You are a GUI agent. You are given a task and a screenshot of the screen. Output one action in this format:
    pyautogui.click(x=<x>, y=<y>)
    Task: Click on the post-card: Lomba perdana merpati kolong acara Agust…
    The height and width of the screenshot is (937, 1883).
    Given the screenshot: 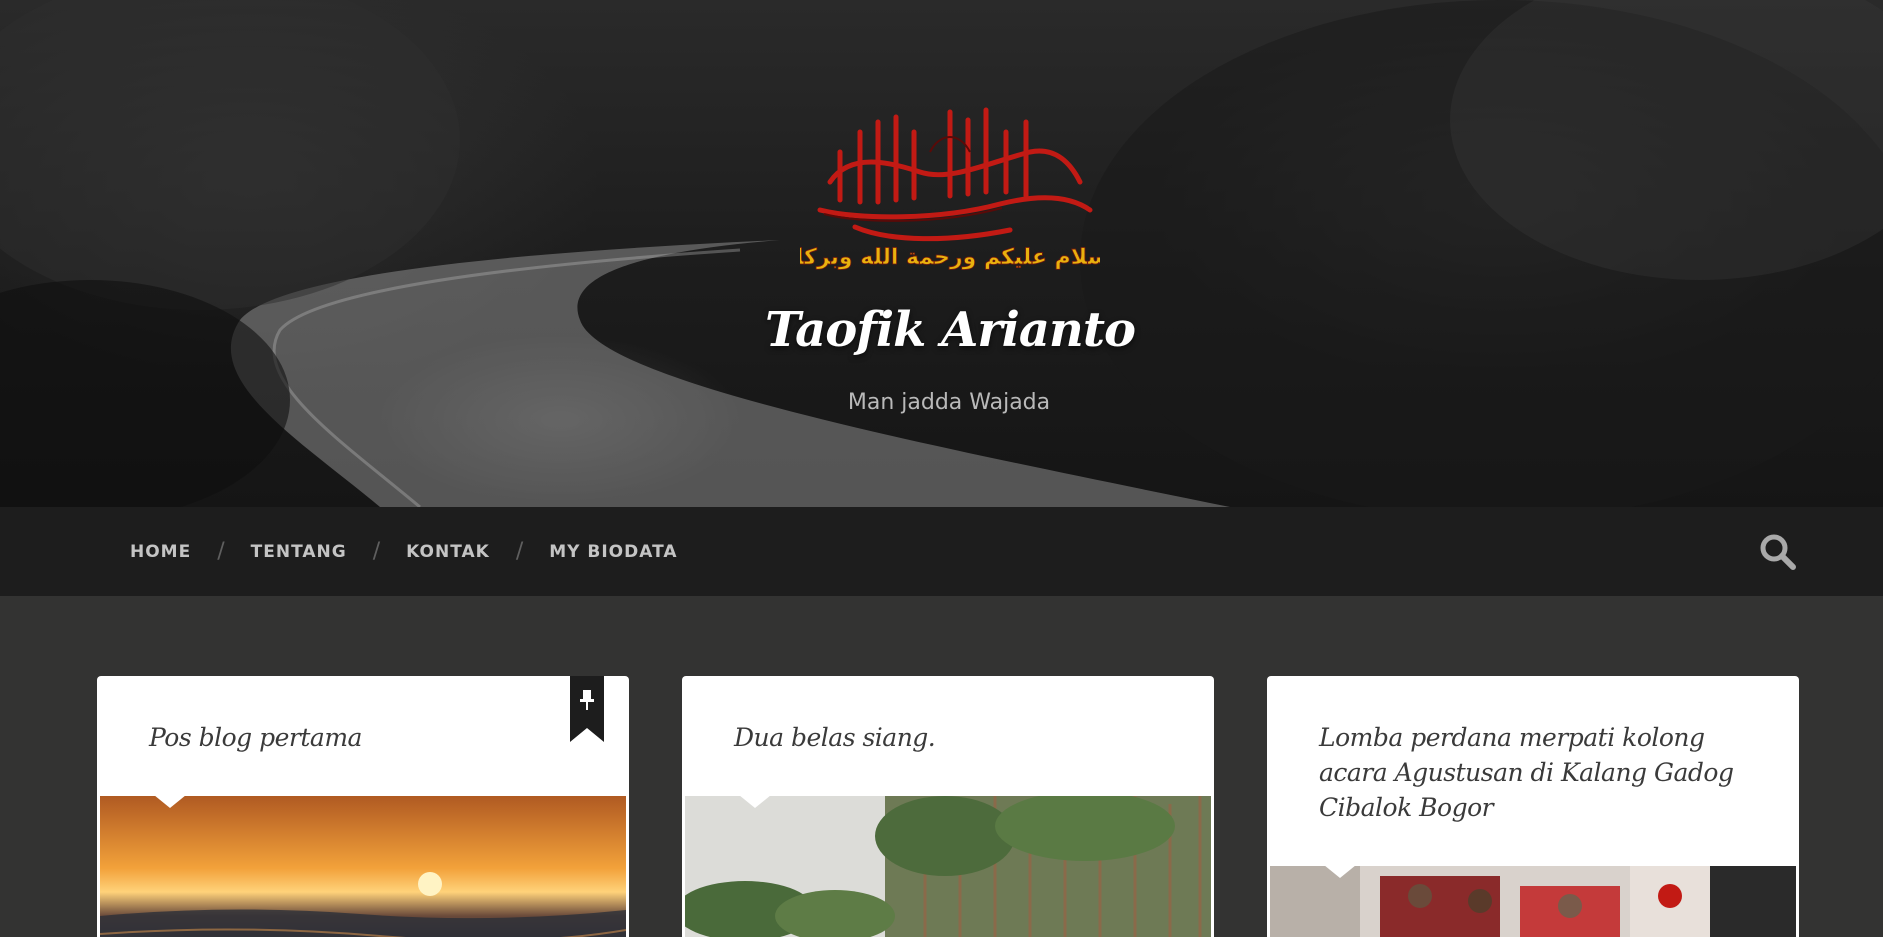 What is the action you would take?
    pyautogui.click(x=1533, y=806)
    